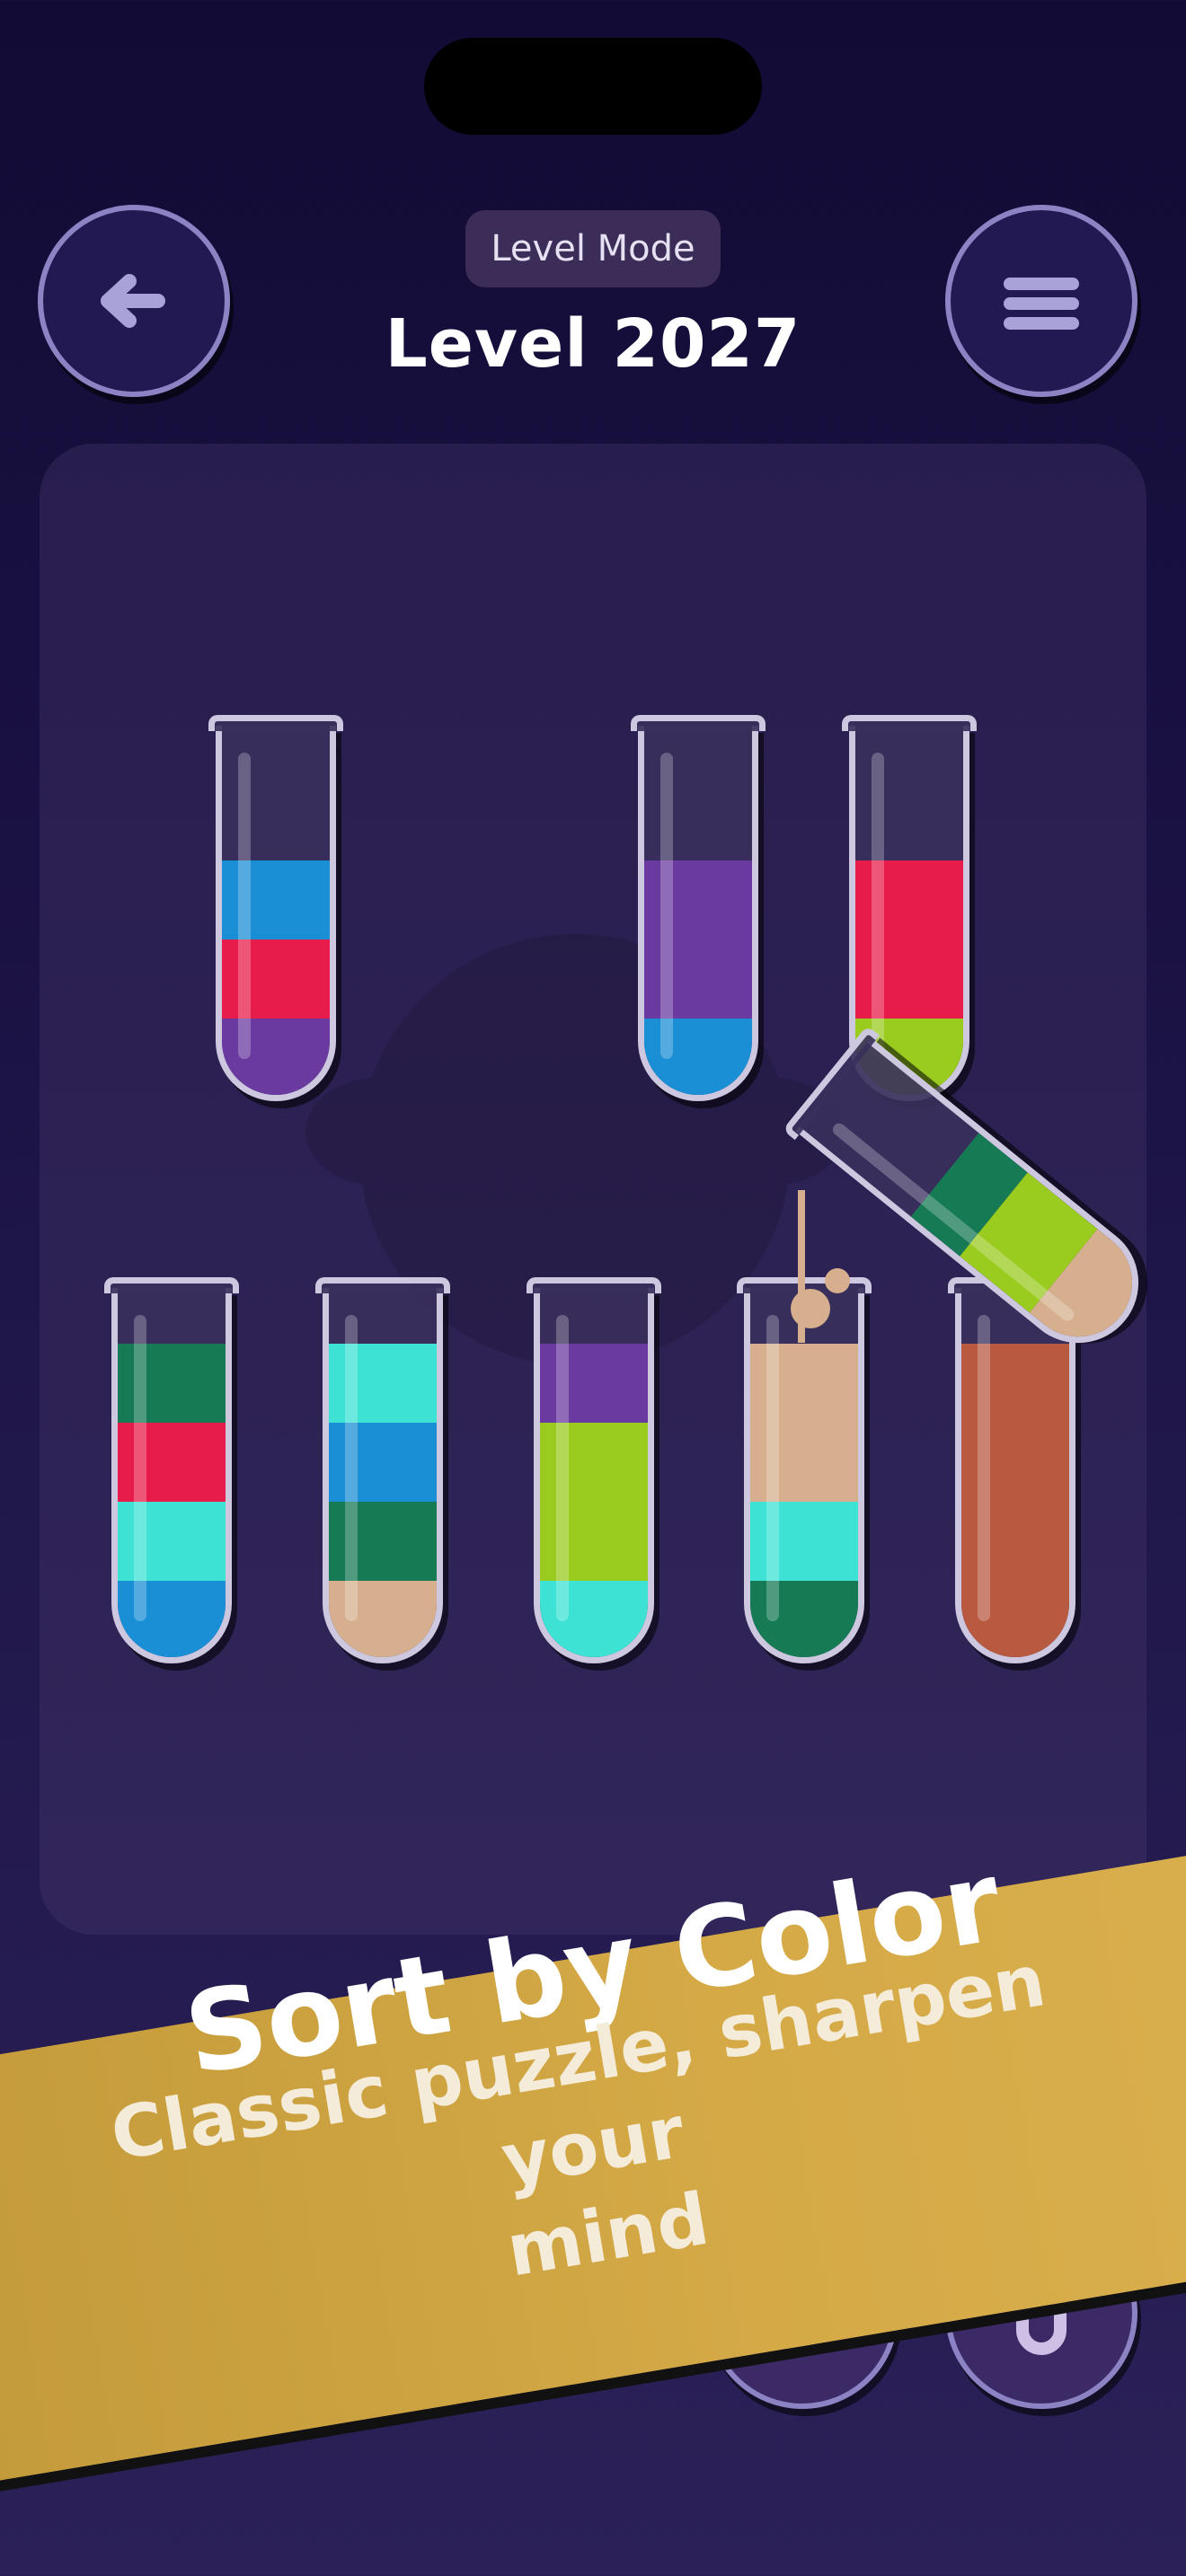  What do you see at coordinates (837, 1280) in the screenshot?
I see `pour-droplet` at bounding box center [837, 1280].